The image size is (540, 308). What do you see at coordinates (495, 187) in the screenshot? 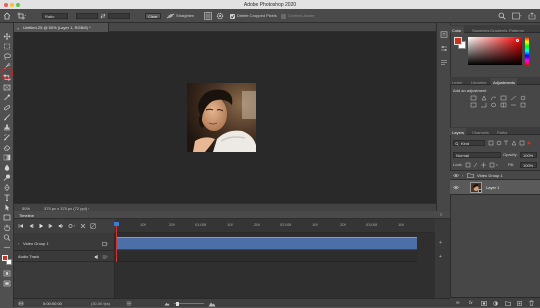
I see `layer-row-selected: Layer 1` at bounding box center [495, 187].